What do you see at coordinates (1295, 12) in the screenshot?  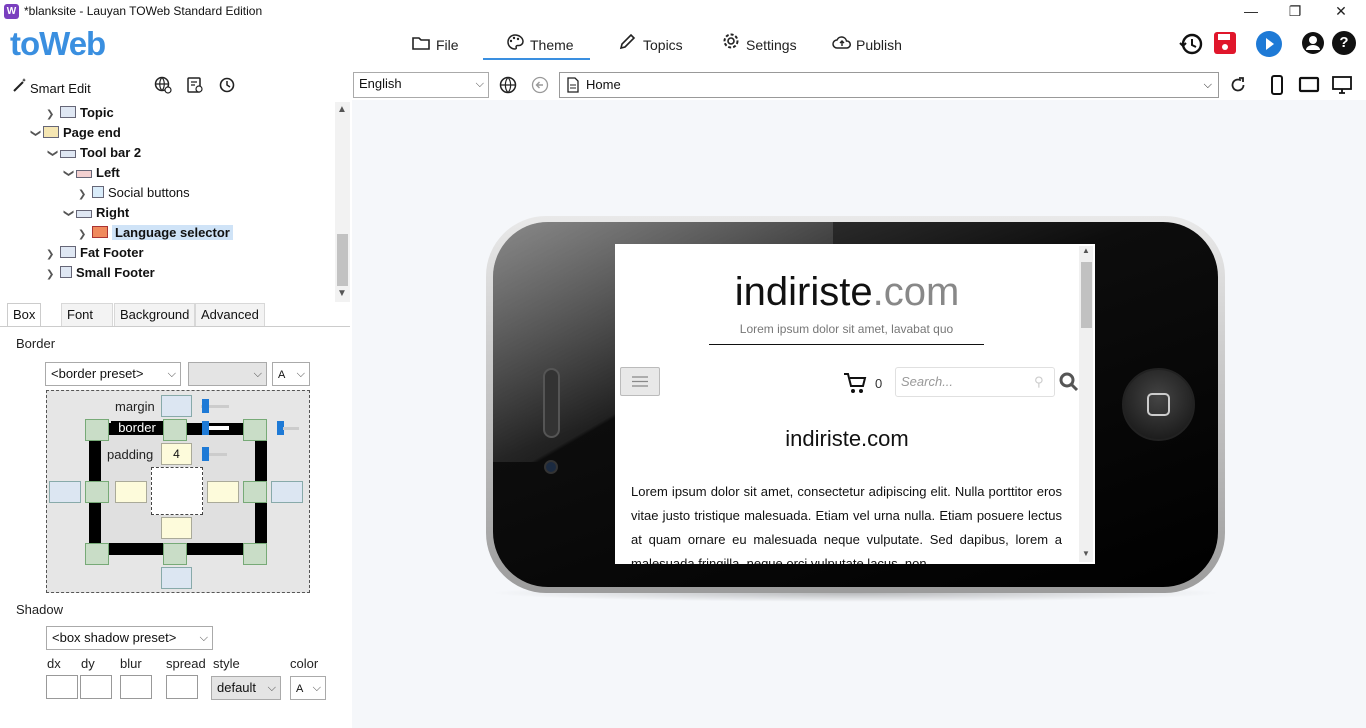 I see `restore-button: ❐` at bounding box center [1295, 12].